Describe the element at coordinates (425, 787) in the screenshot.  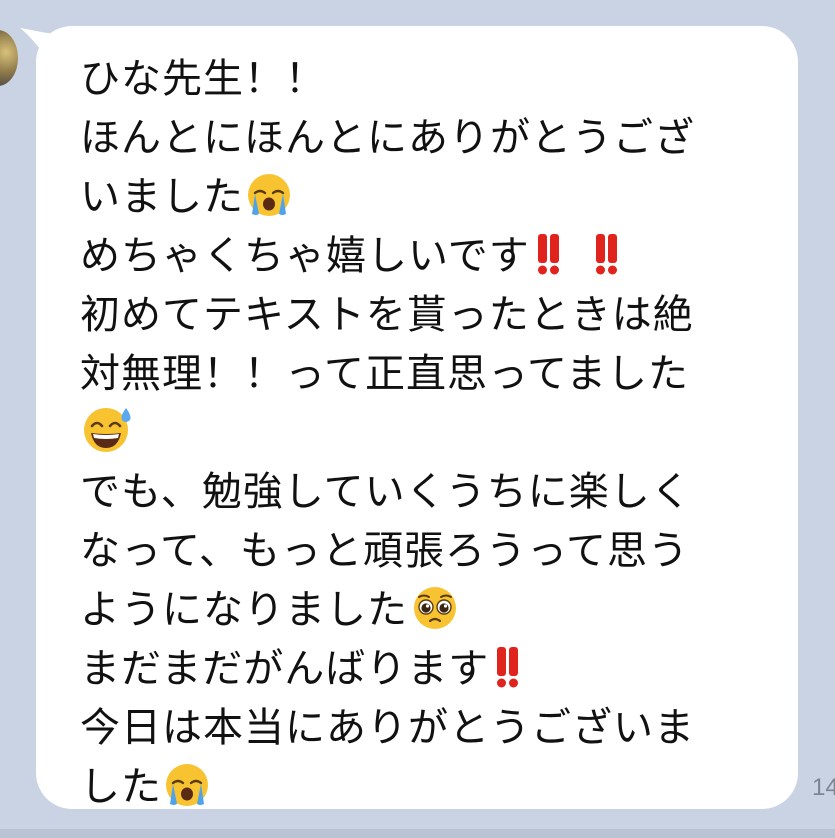
I see `message-line: した` at that location.